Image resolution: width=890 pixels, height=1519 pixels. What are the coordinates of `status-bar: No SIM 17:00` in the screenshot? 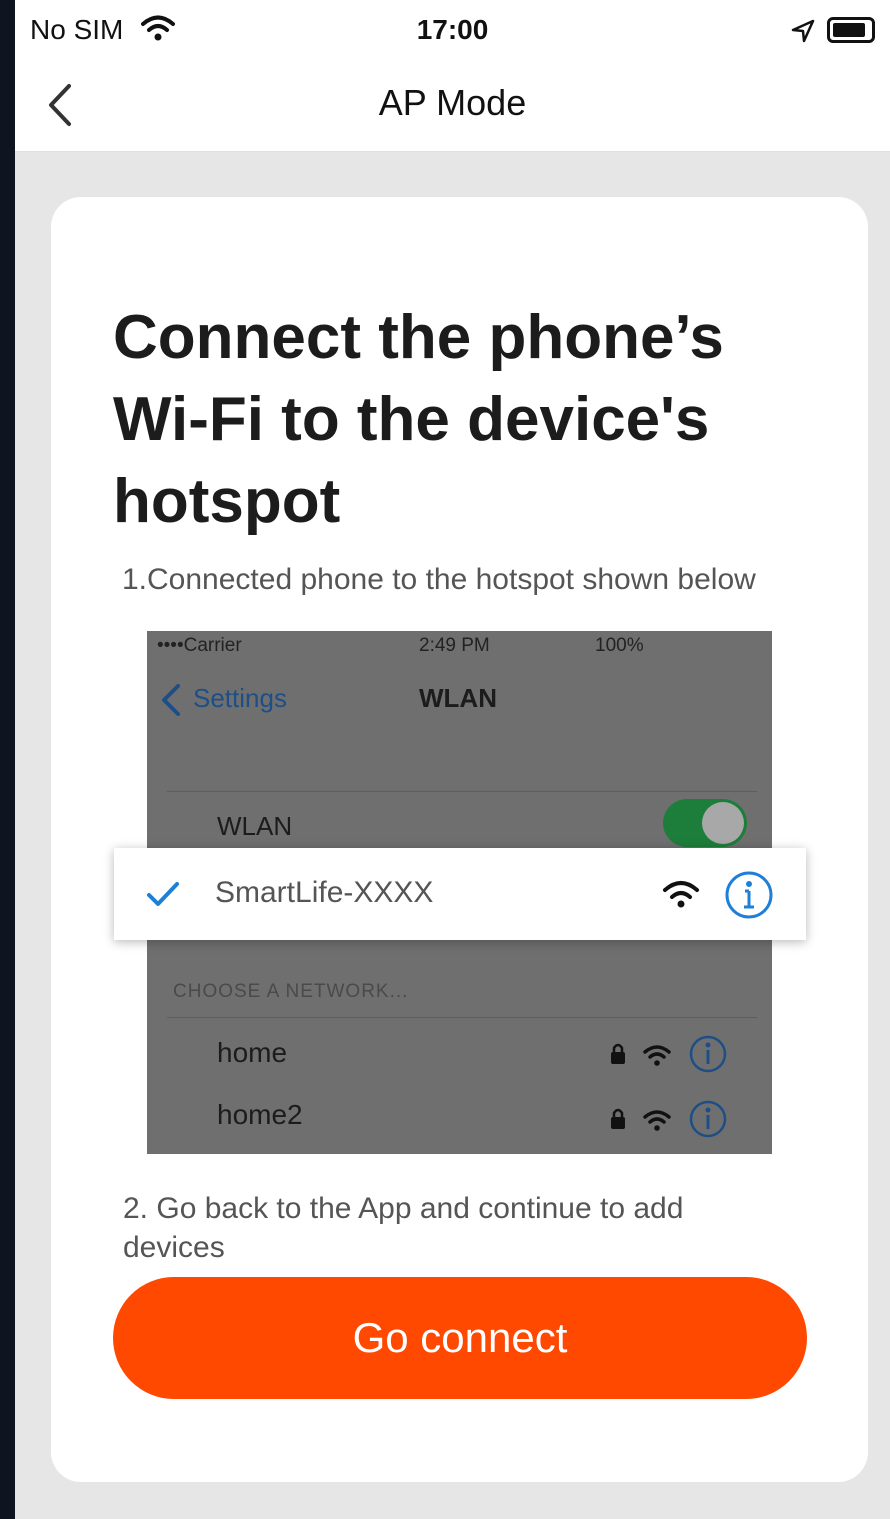 It's located at (452, 30).